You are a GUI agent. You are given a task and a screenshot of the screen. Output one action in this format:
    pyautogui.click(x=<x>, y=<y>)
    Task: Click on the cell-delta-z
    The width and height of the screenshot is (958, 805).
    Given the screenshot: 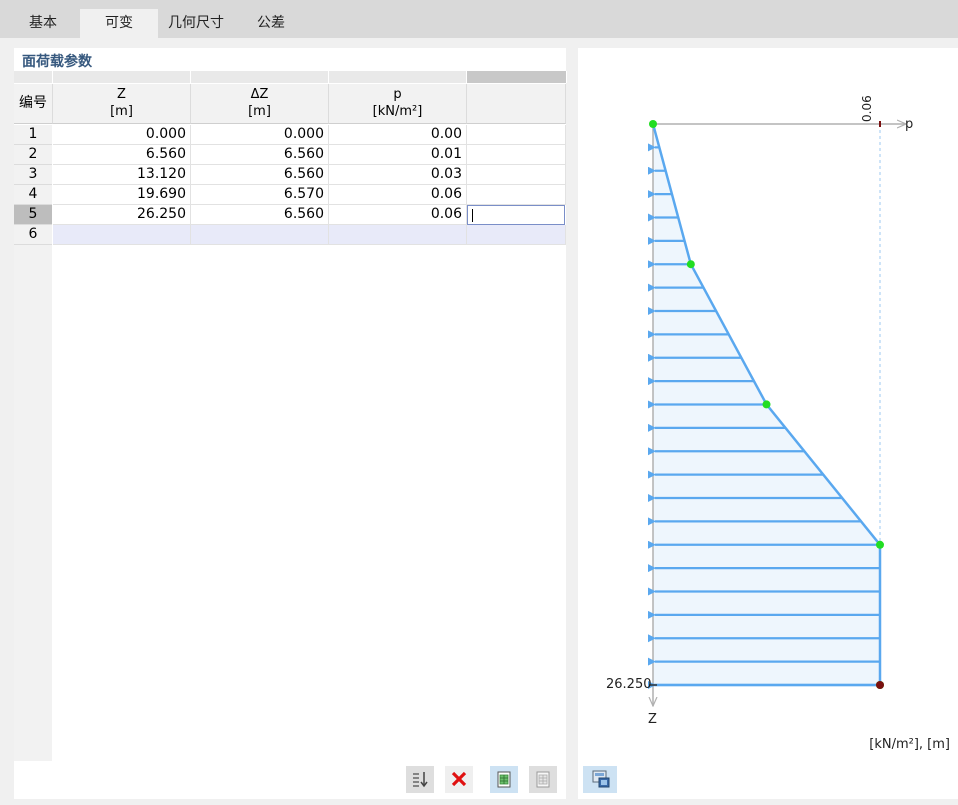 What is the action you would take?
    pyautogui.click(x=260, y=235)
    